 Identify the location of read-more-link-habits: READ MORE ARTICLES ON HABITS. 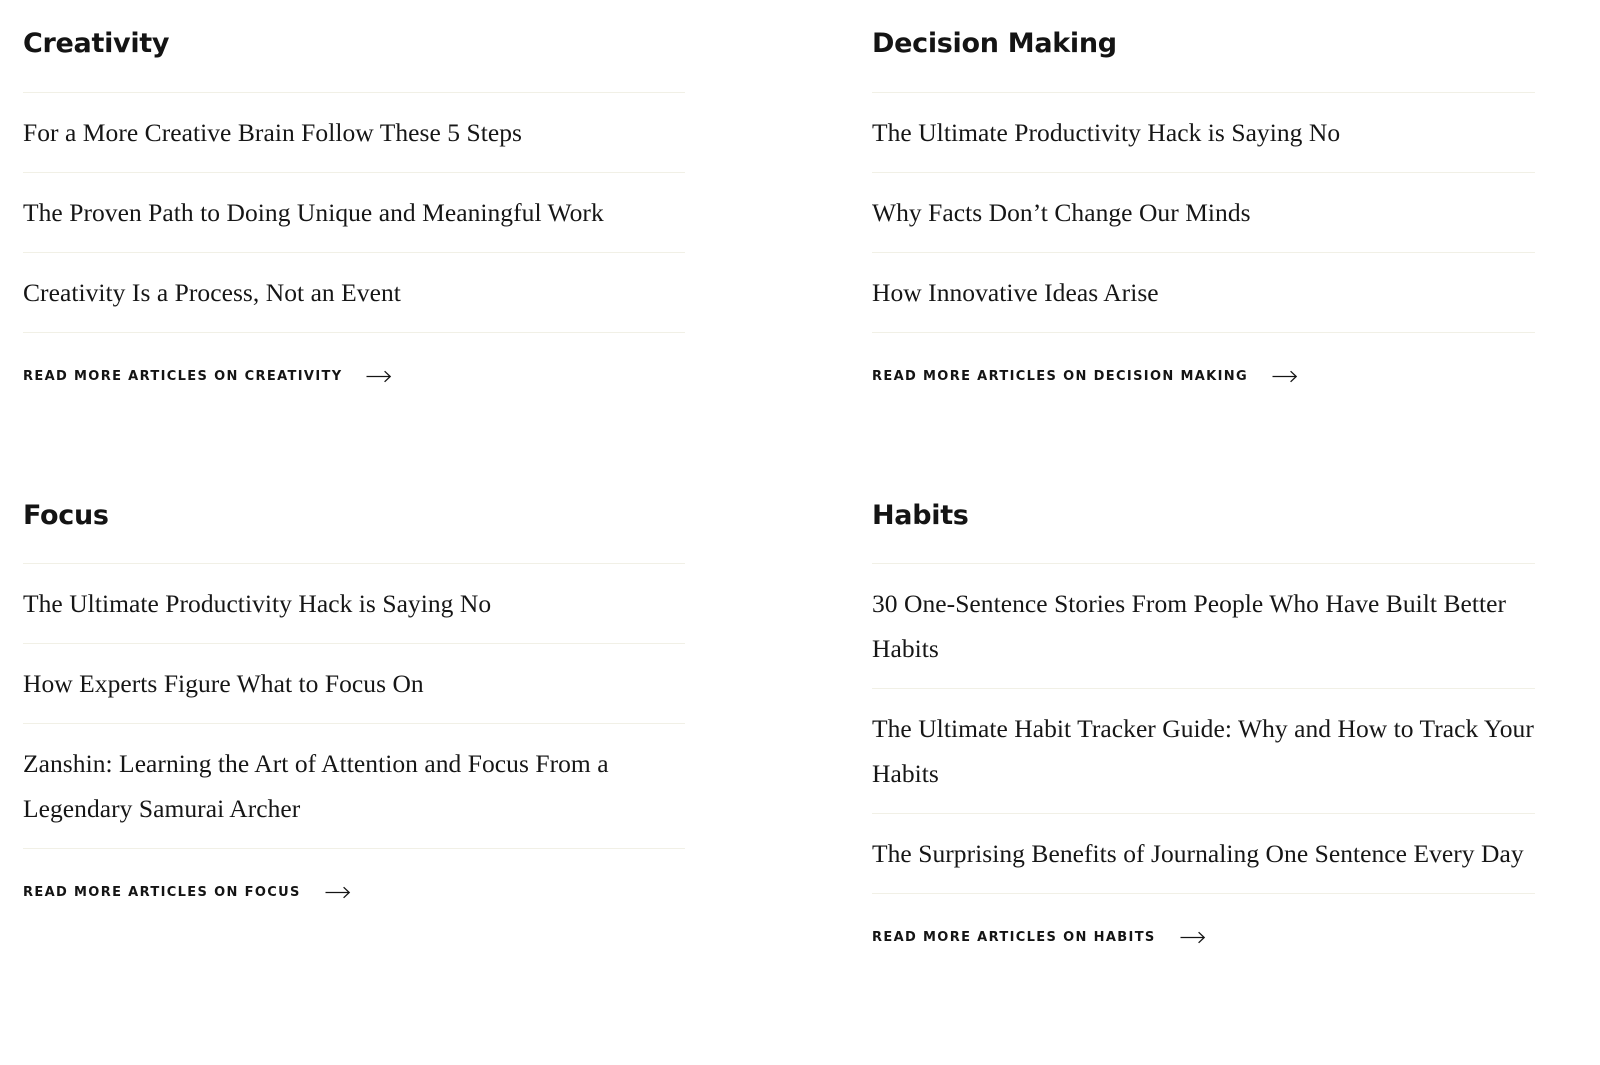
(1039, 937).